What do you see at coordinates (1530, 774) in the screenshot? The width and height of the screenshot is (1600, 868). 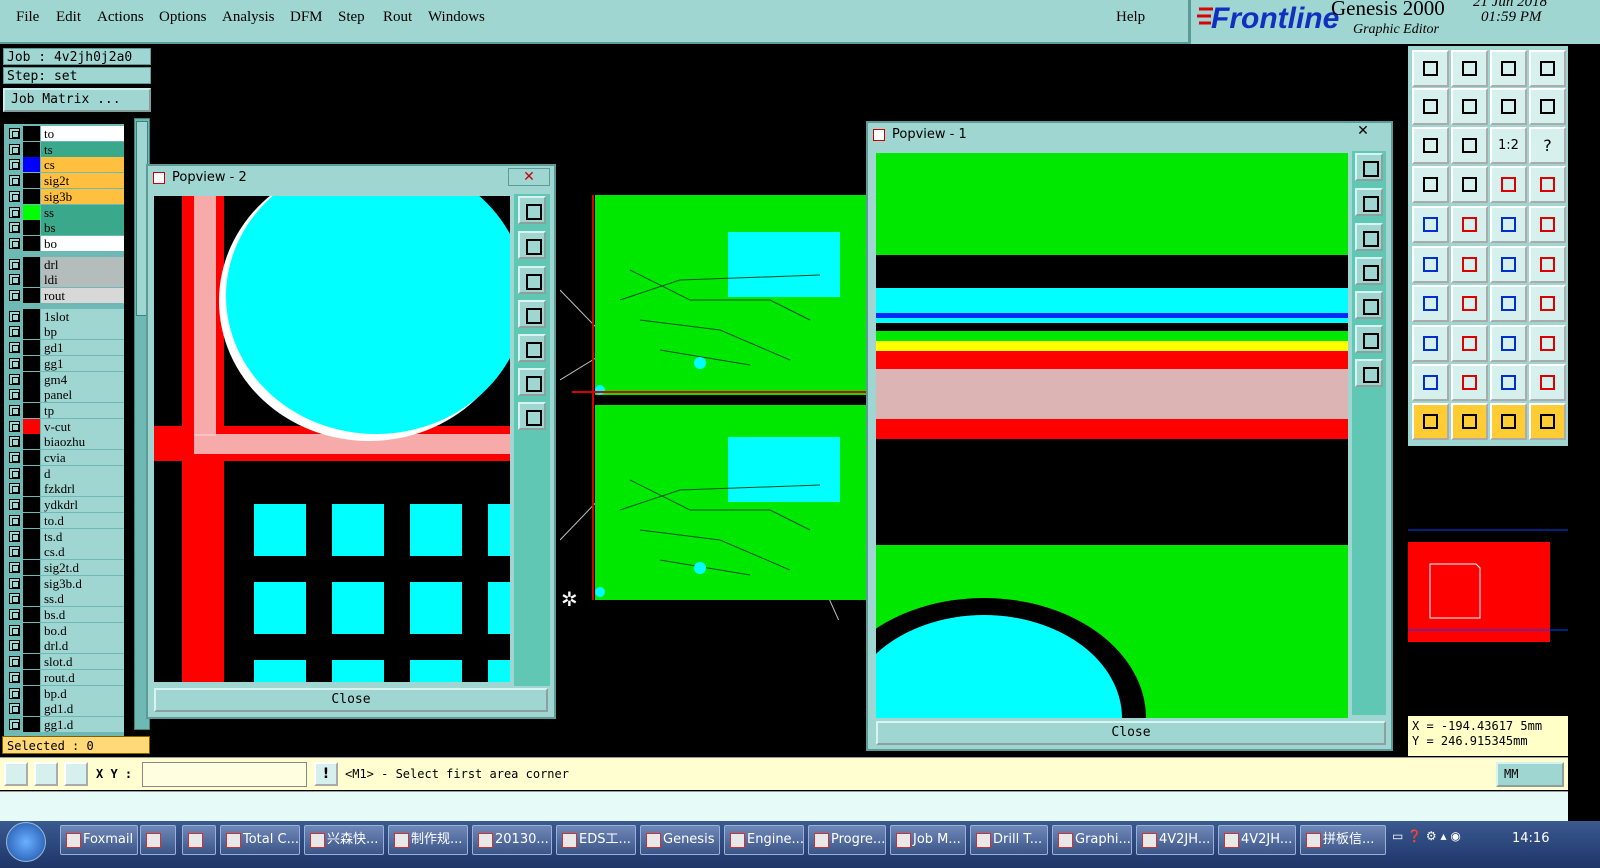 I see `units-selector: MM` at bounding box center [1530, 774].